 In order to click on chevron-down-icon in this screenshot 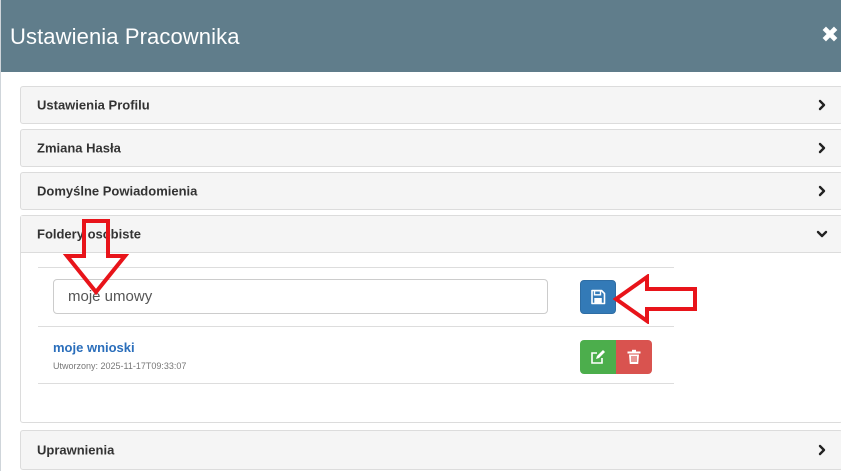, I will do `click(822, 234)`.